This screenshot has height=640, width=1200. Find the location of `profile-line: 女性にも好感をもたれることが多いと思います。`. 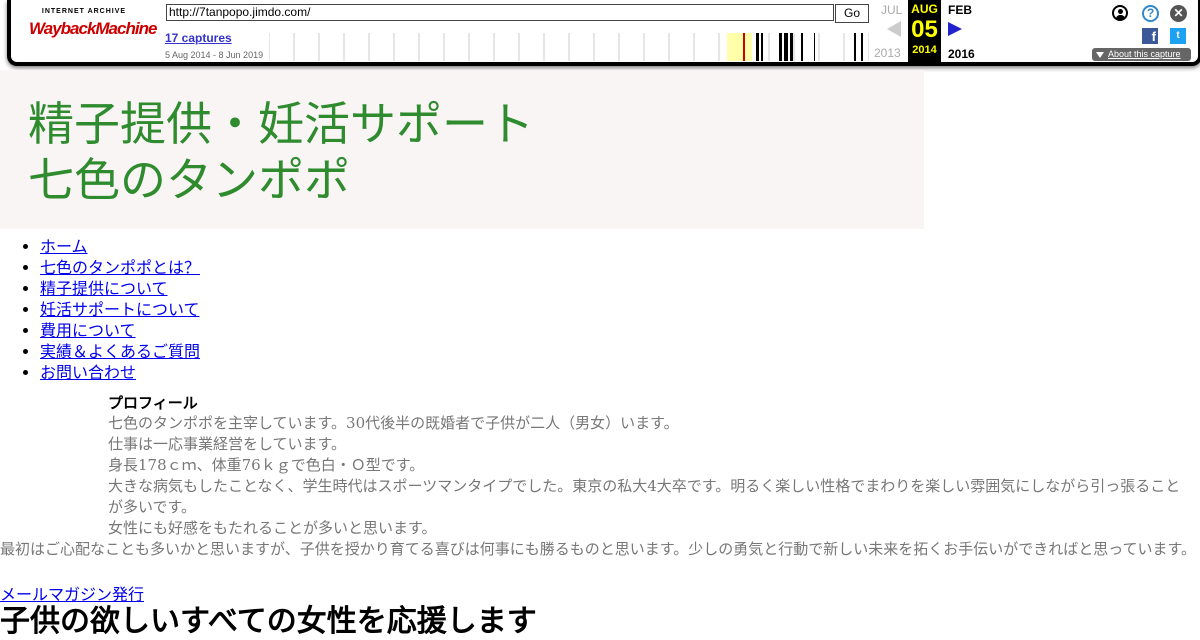

profile-line: 女性にも好感をもたれることが多いと思います。 is located at coordinates (272, 528).